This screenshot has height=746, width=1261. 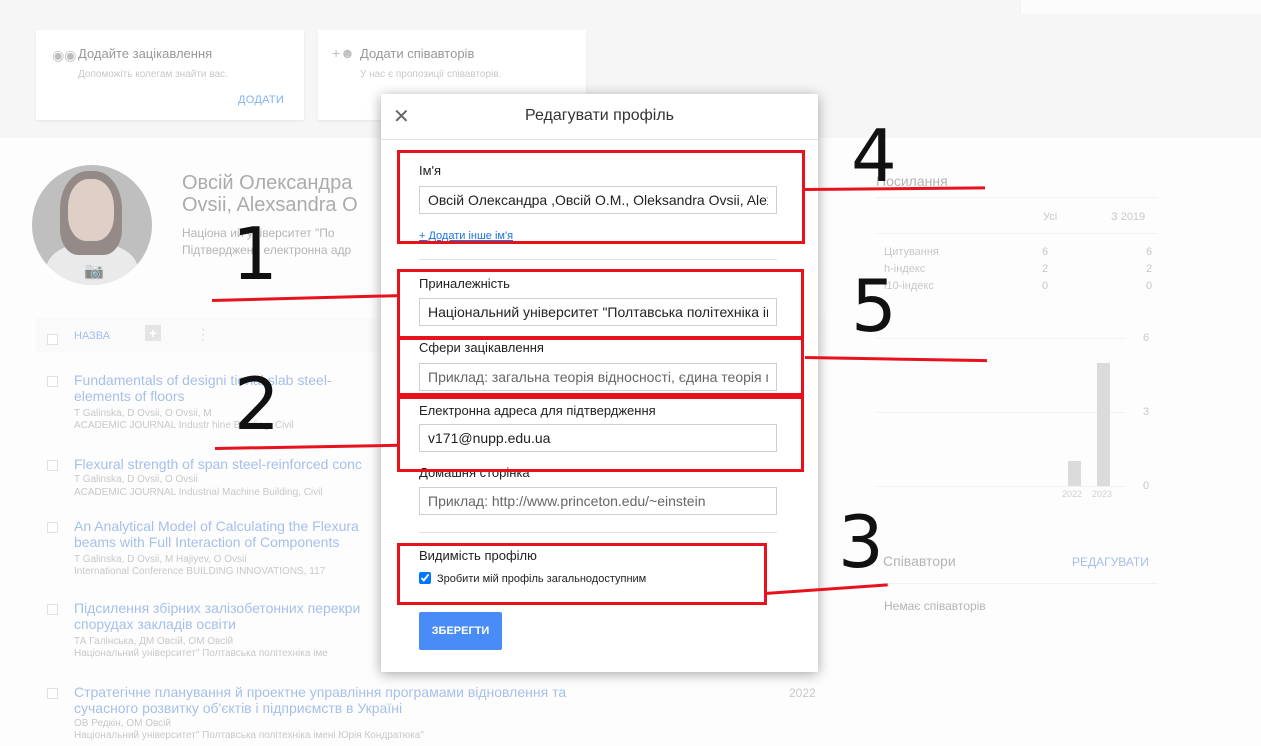 What do you see at coordinates (598, 501) in the screenshot?
I see `homepage-field` at bounding box center [598, 501].